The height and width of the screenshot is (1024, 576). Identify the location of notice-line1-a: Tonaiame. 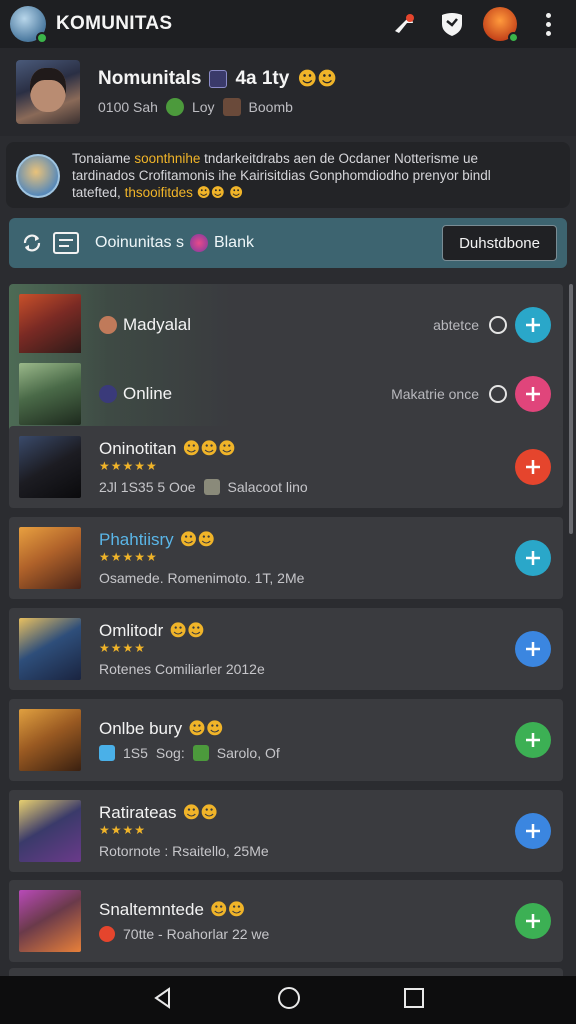
(101, 158).